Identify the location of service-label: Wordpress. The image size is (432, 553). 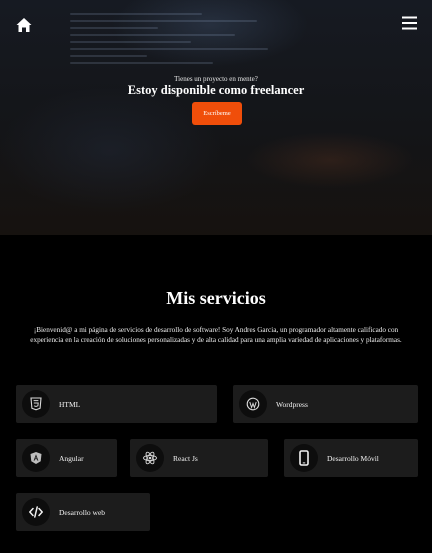
(292, 404).